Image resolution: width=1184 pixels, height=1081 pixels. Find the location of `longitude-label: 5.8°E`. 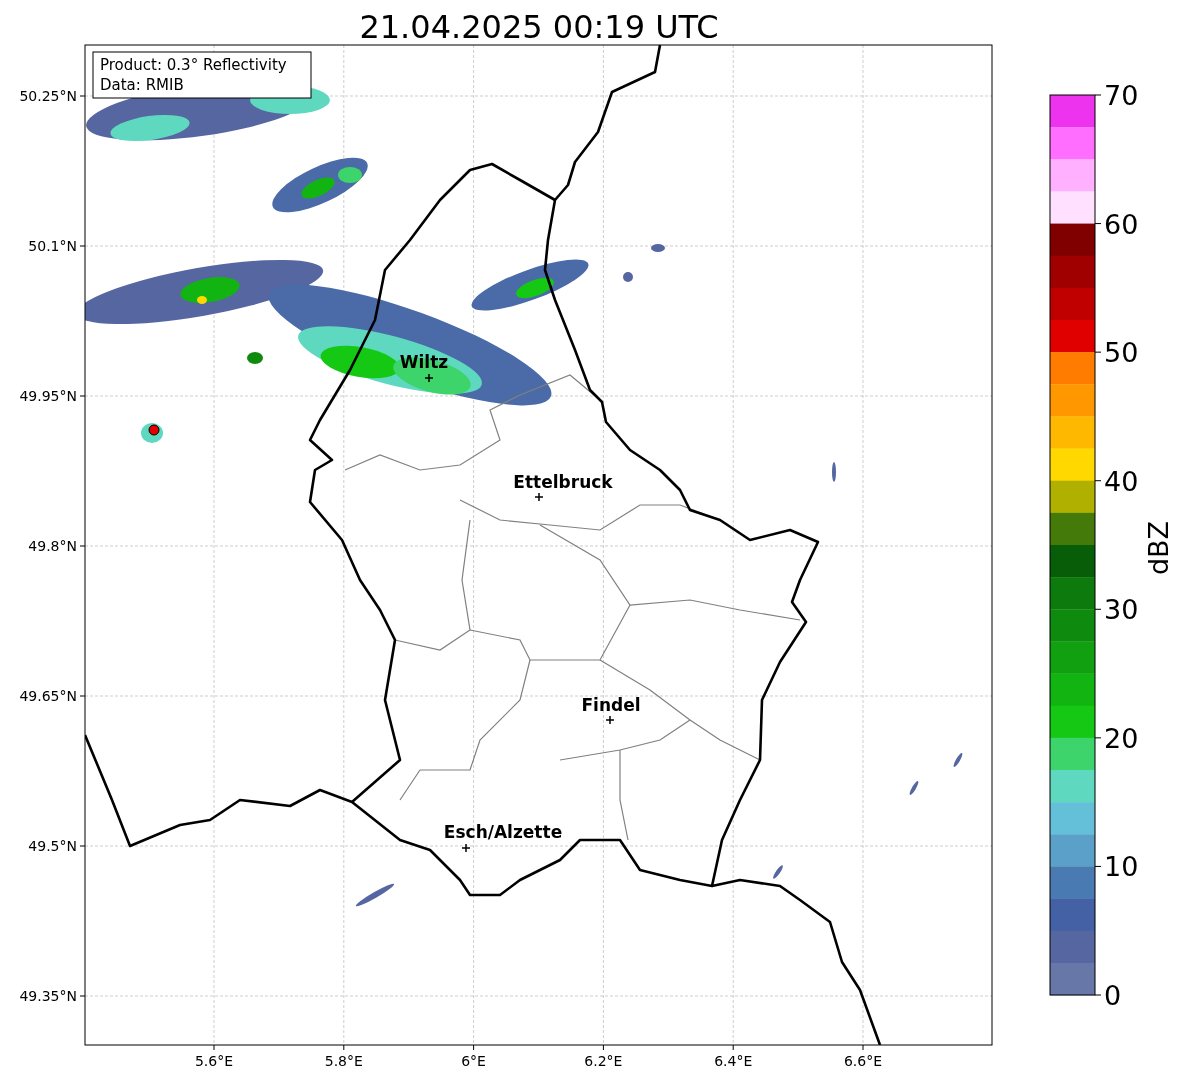

longitude-label: 5.8°E is located at coordinates (343, 1061).